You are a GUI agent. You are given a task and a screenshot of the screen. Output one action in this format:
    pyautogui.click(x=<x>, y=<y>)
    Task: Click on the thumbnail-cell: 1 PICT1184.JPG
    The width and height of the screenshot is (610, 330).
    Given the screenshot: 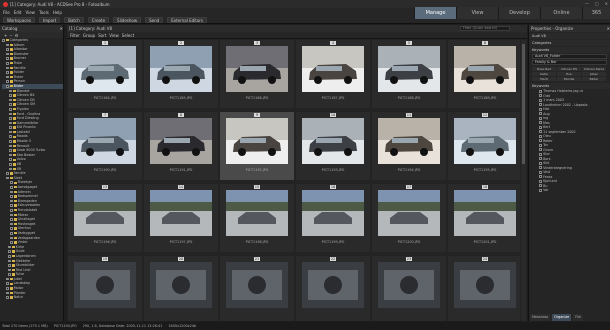 What is the action you would take?
    pyautogui.click(x=105, y=74)
    